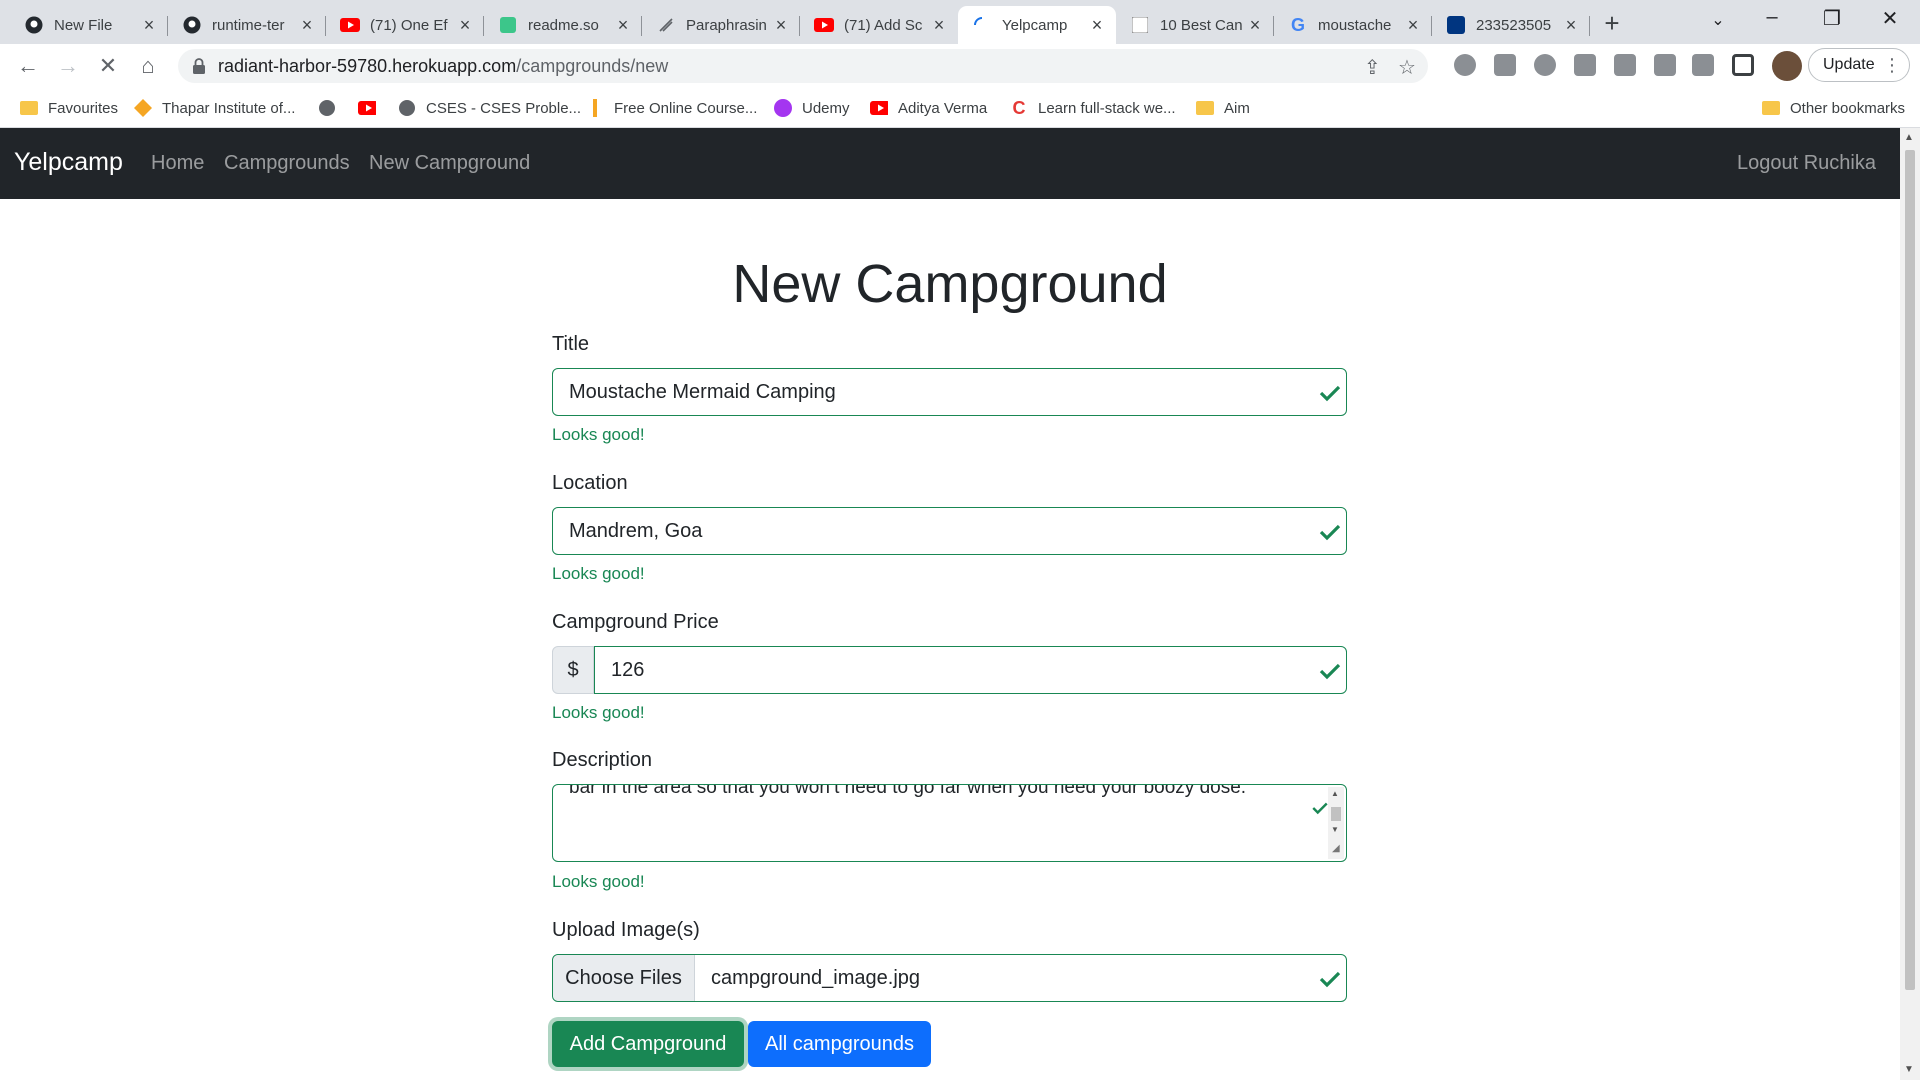 This screenshot has height=1080, width=1920. What do you see at coordinates (29, 108) in the screenshot?
I see `folder-icon` at bounding box center [29, 108].